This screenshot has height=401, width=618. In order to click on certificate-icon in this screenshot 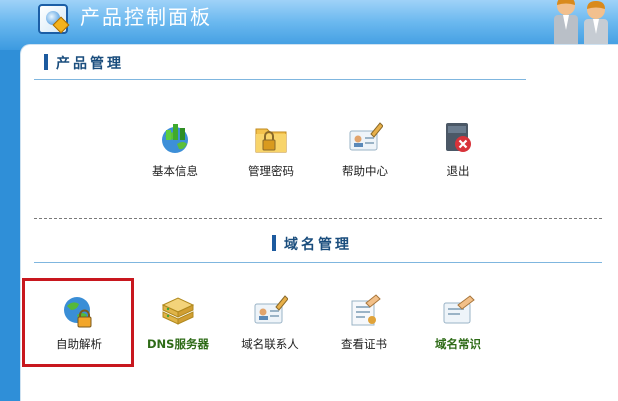, I will do `click(366, 310)`.